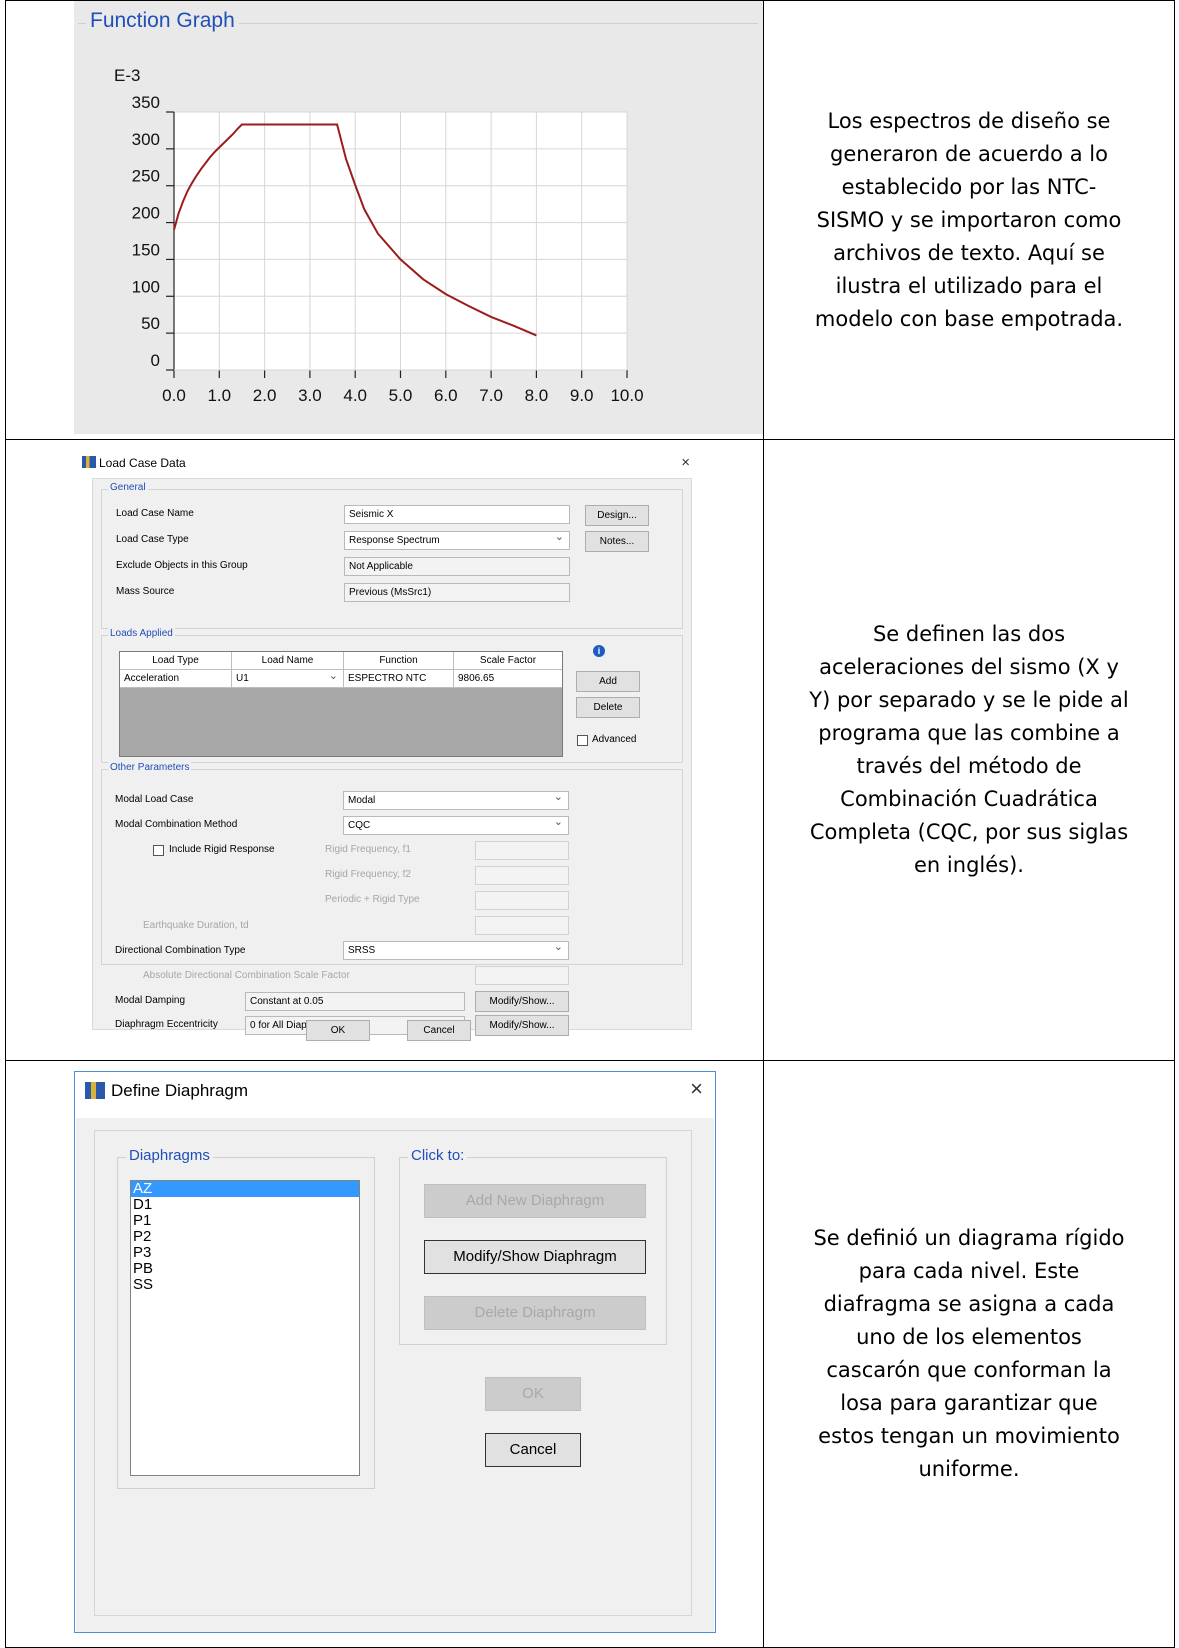  I want to click on list-item: P2, so click(245, 1237).